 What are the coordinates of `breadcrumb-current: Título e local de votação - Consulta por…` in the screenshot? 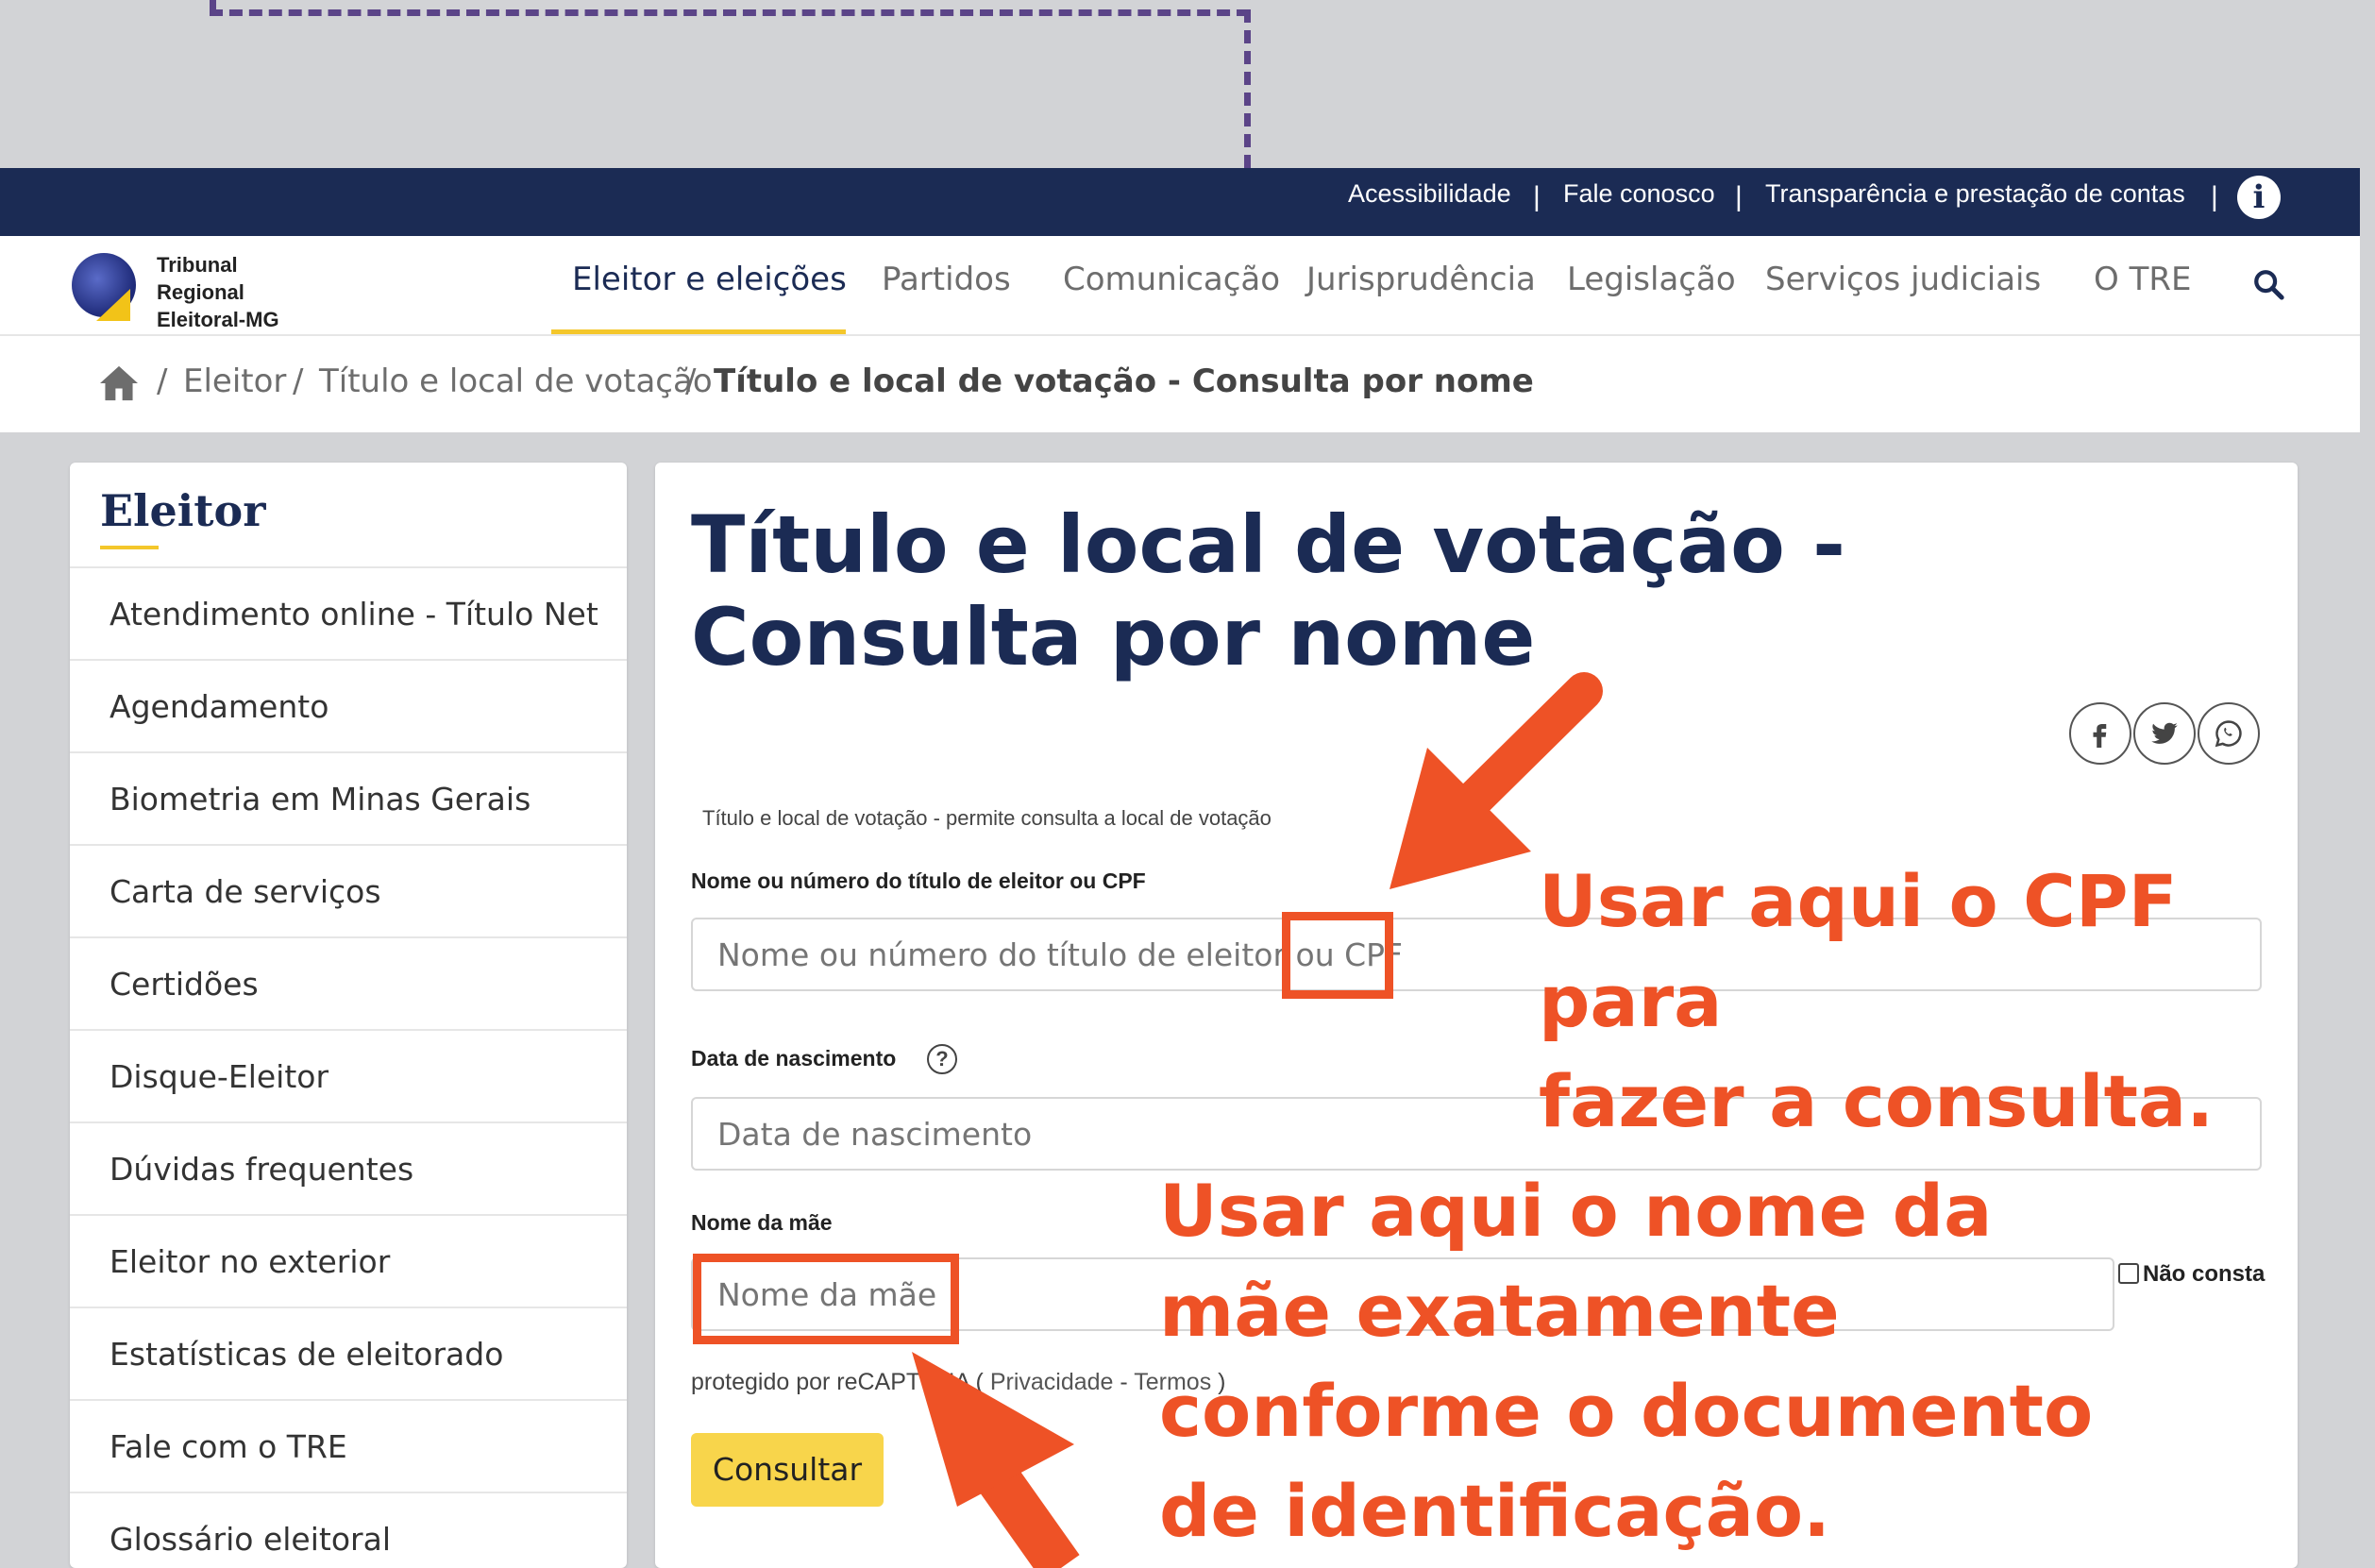 It's located at (1124, 381).